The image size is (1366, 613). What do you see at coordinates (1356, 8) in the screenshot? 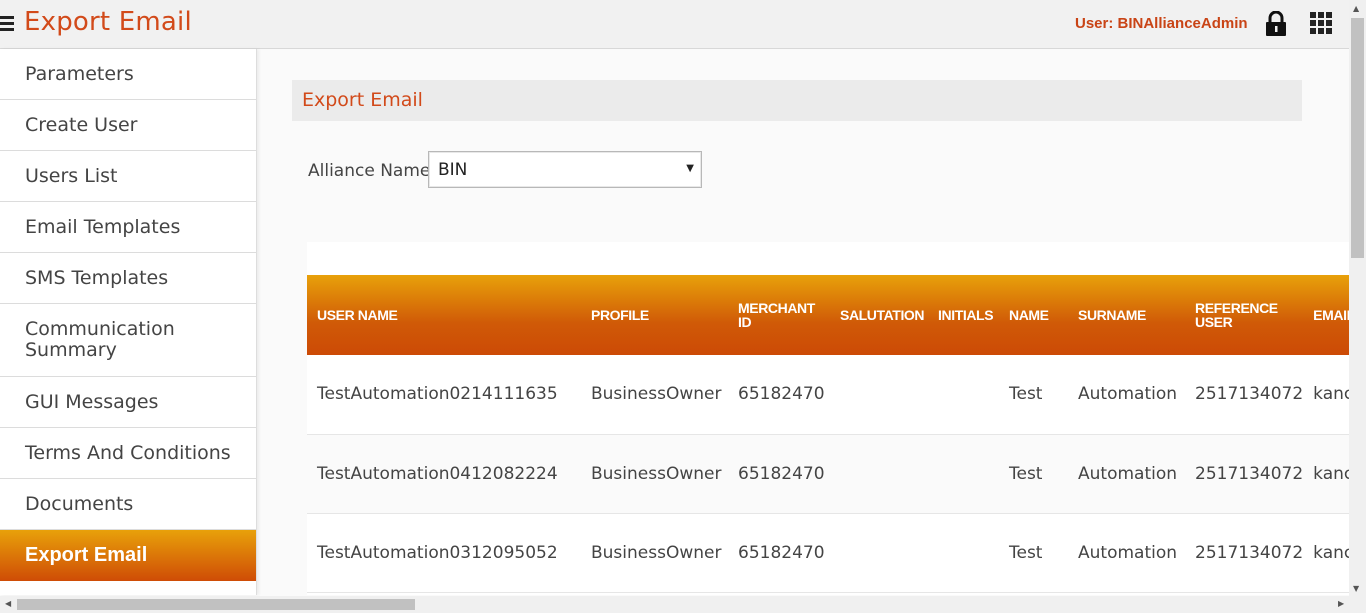
I see `scroll-up-icon: ▲` at bounding box center [1356, 8].